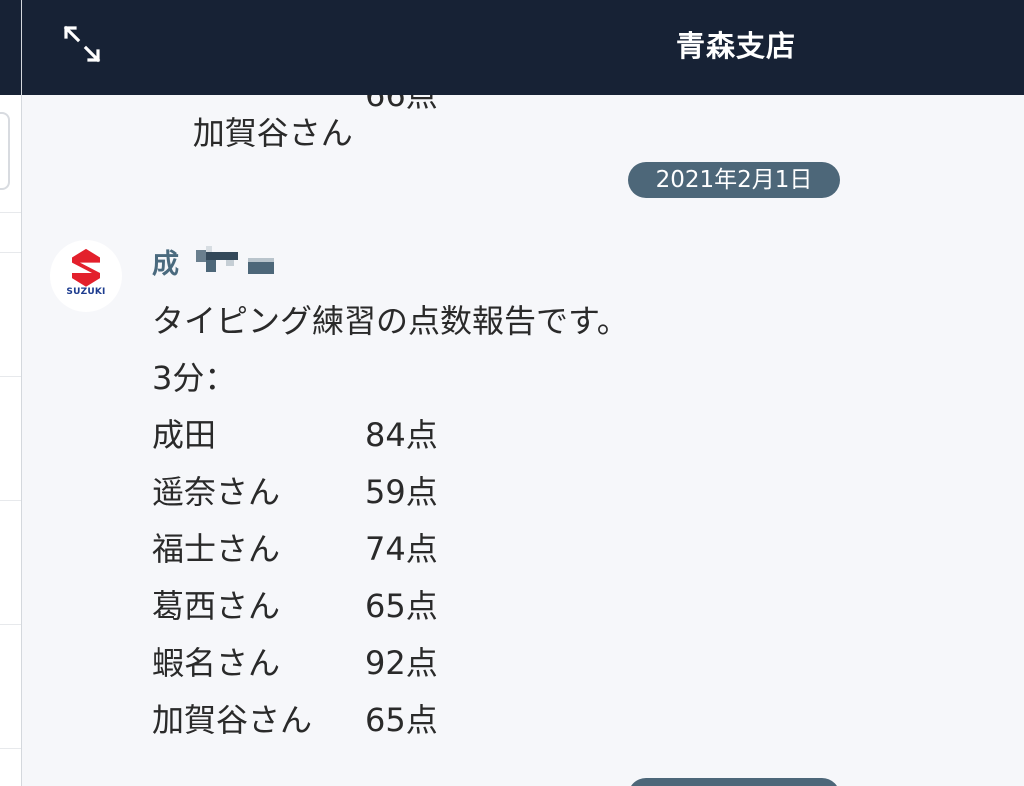 Image resolution: width=1024 pixels, height=786 pixels. Describe the element at coordinates (216, 606) in the screenshot. I see `score-name: 葛西さん` at that location.